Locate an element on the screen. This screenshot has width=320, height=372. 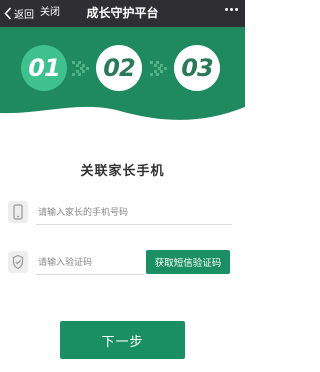
step-1: 01 is located at coordinates (44, 68).